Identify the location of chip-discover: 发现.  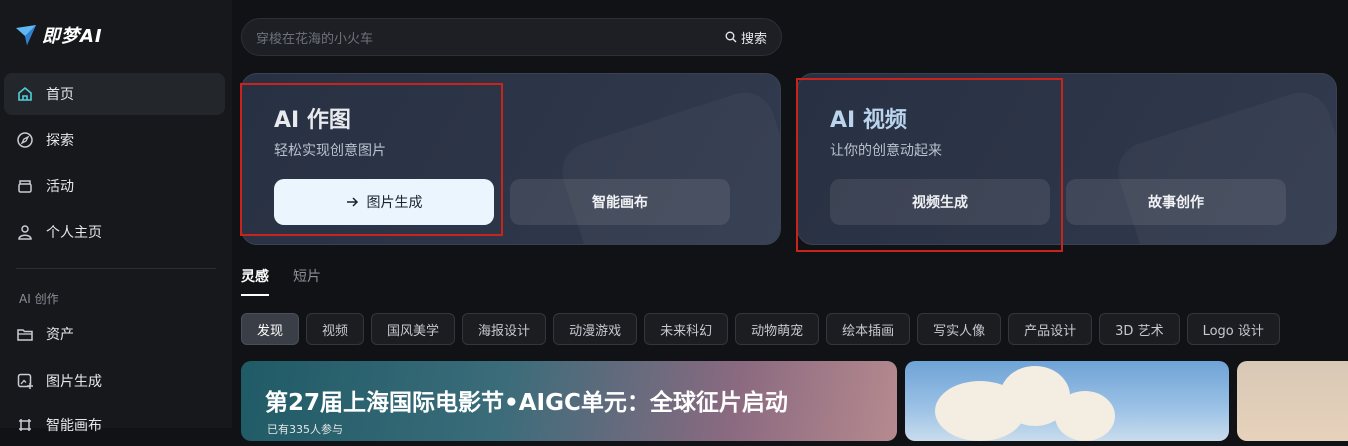
(270, 329).